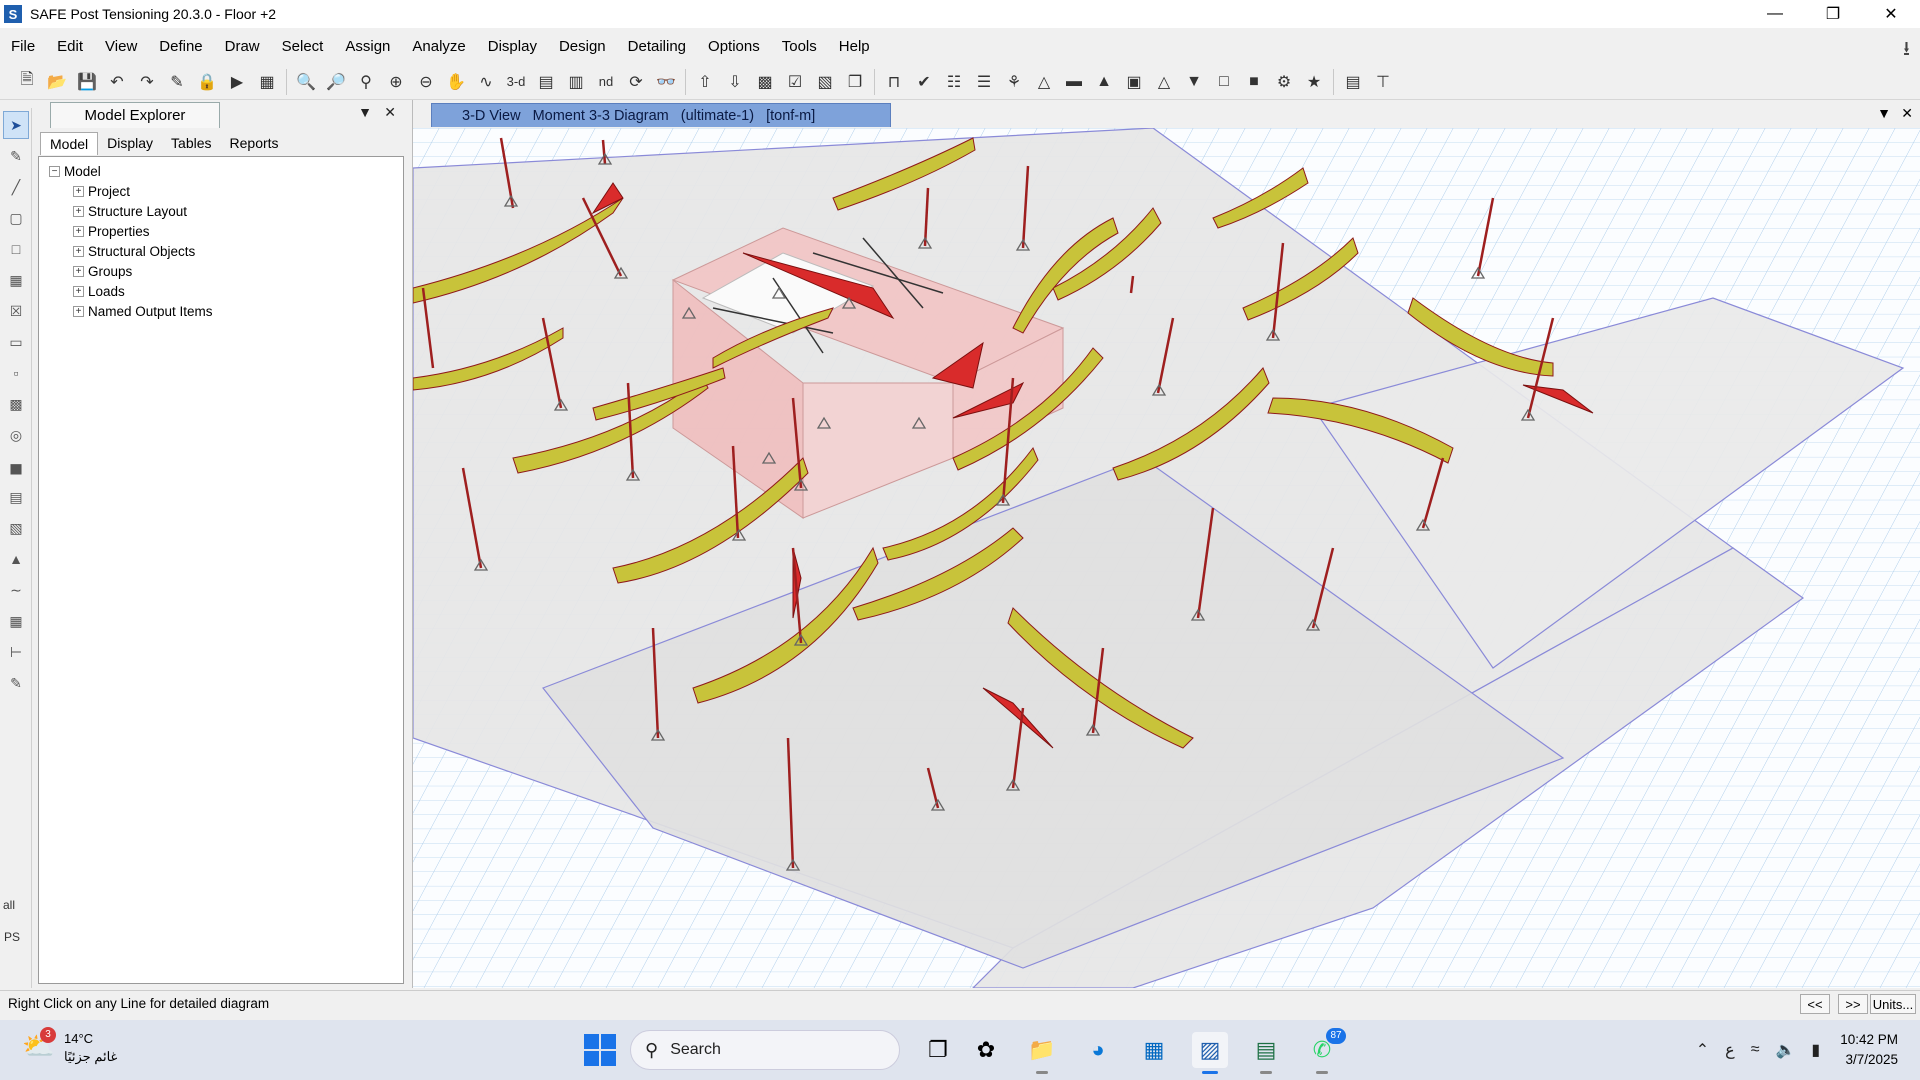 The width and height of the screenshot is (1920, 1080). I want to click on draw-beam-icon: ⊓, so click(894, 82).